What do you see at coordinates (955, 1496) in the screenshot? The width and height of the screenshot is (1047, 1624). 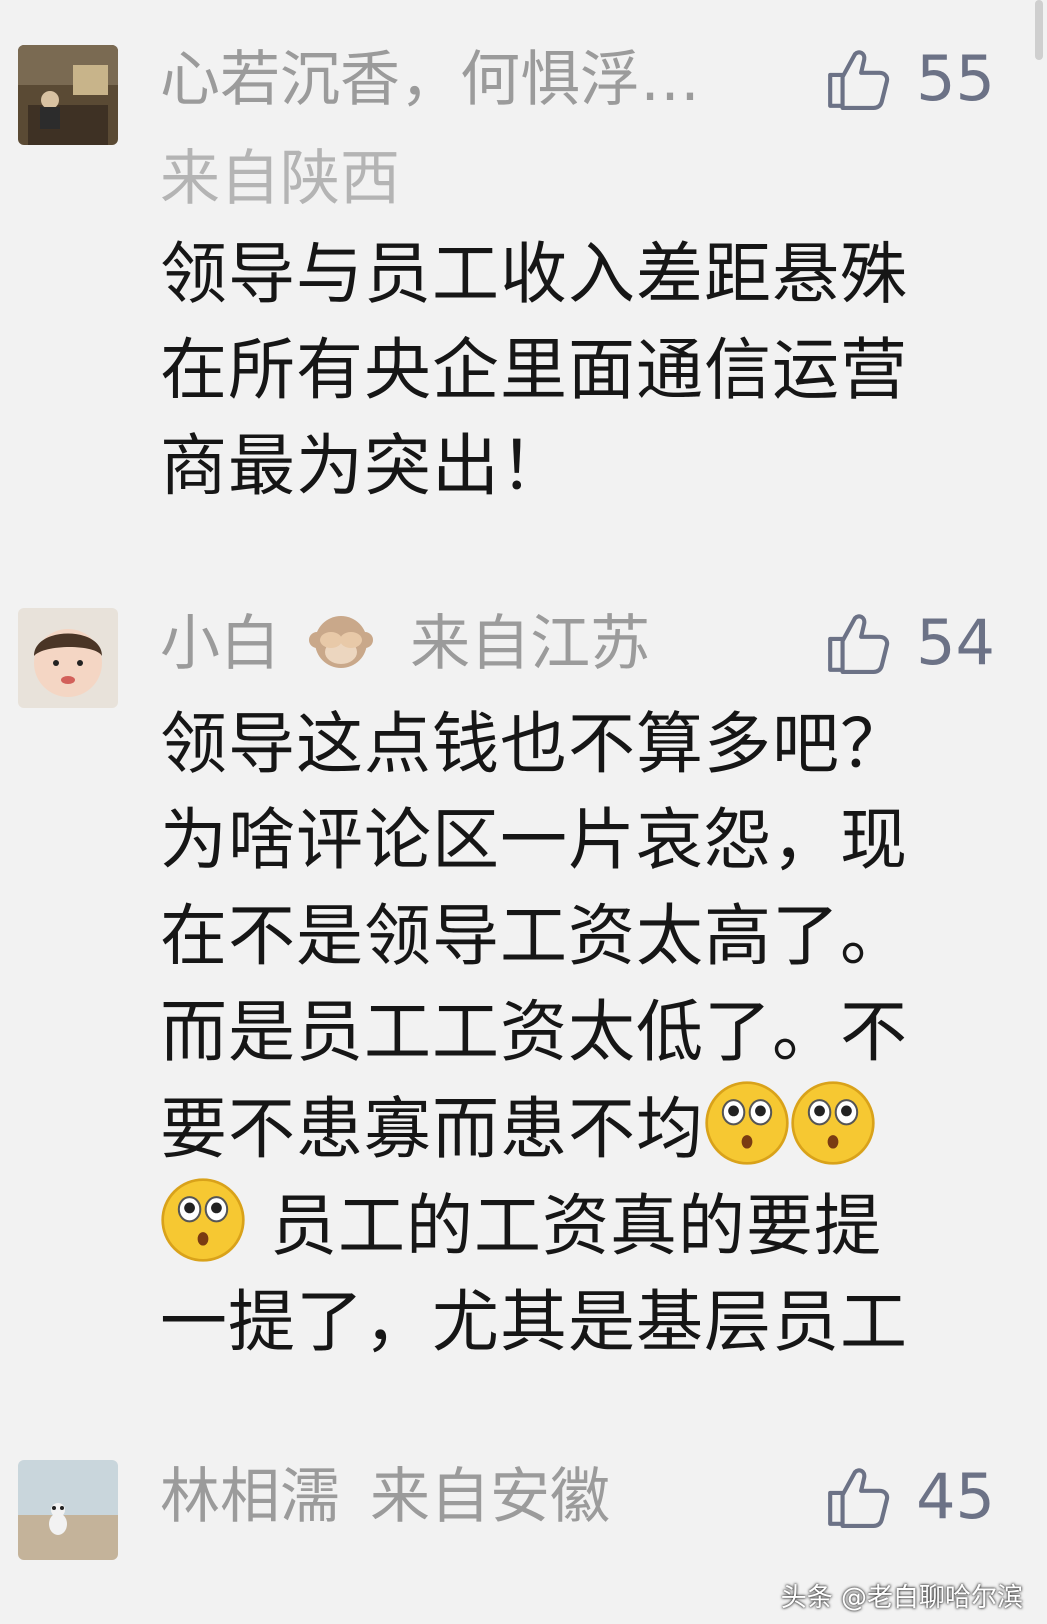 I see `like-count: 45` at bounding box center [955, 1496].